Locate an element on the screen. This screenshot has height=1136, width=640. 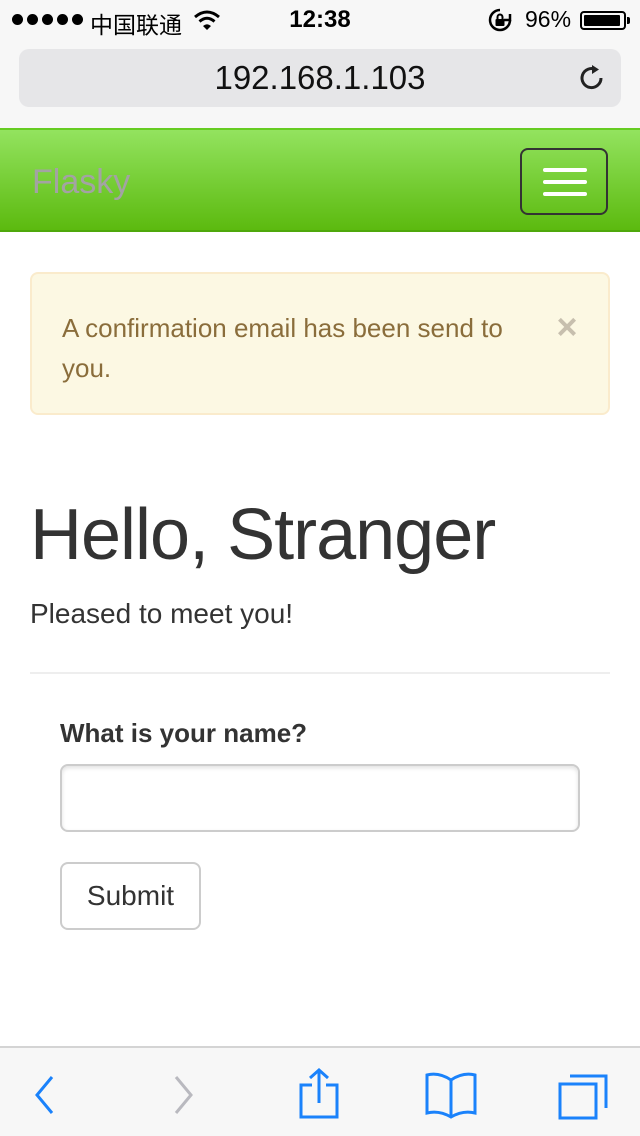
page-subtitle: Pleased to meet you! is located at coordinates (162, 613).